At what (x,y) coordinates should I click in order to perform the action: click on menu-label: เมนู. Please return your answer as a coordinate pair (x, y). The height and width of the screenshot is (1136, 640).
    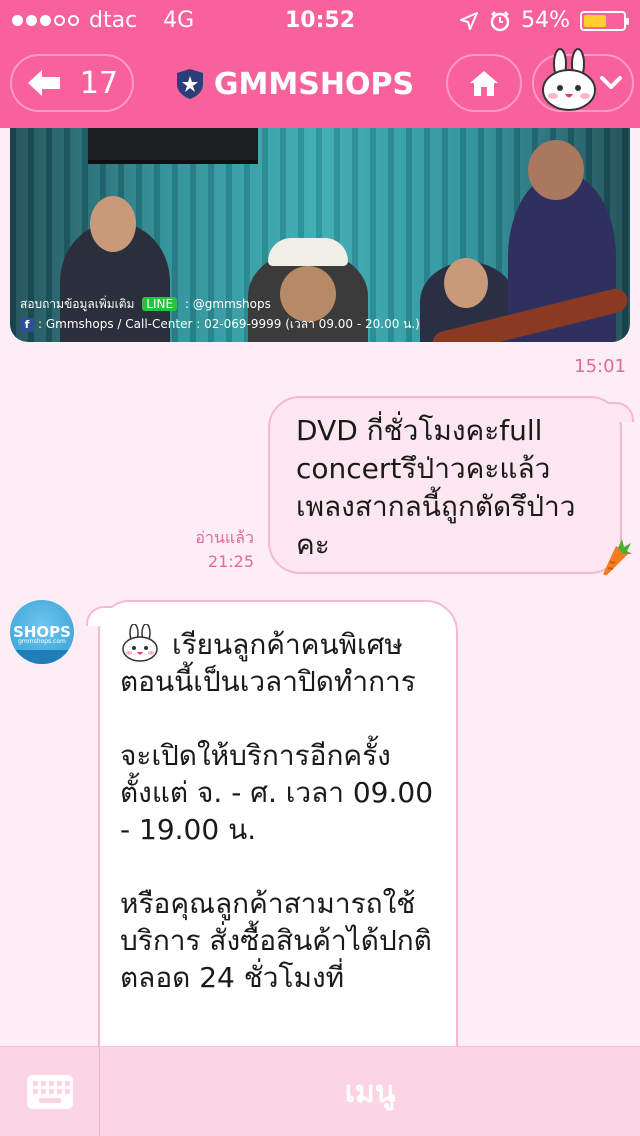
    Looking at the image, I should click on (370, 1092).